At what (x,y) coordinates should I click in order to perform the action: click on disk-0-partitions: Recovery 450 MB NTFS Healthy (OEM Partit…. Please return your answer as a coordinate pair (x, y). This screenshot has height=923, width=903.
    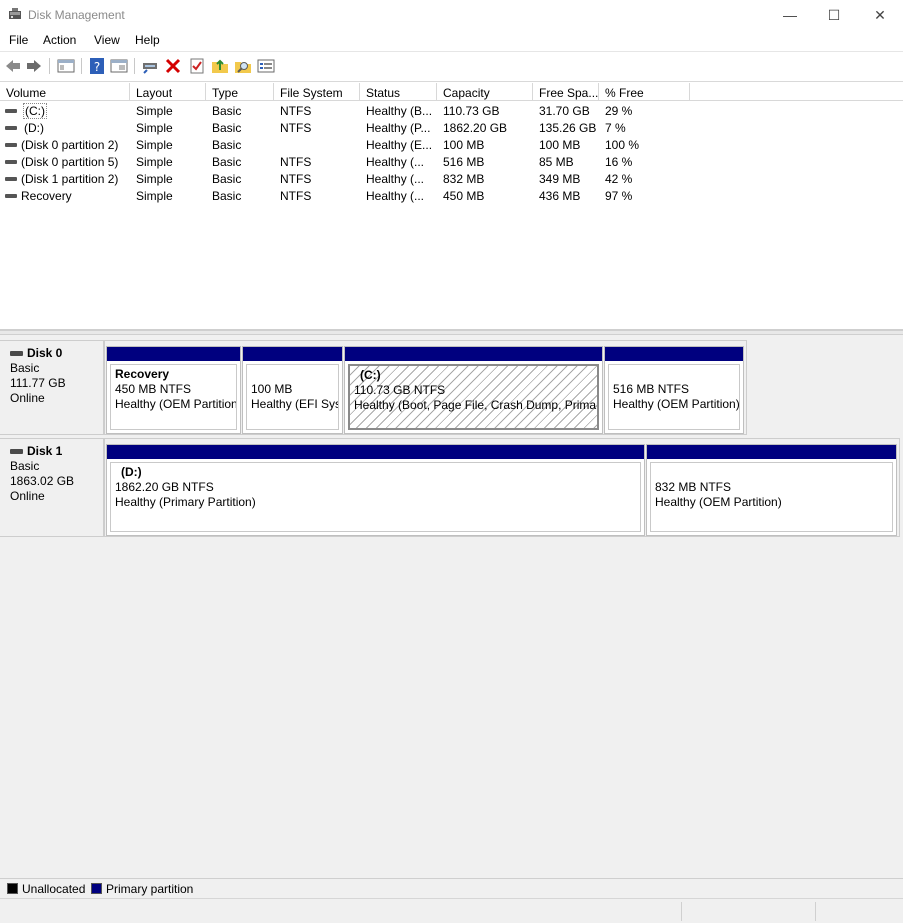
    Looking at the image, I should click on (425, 387).